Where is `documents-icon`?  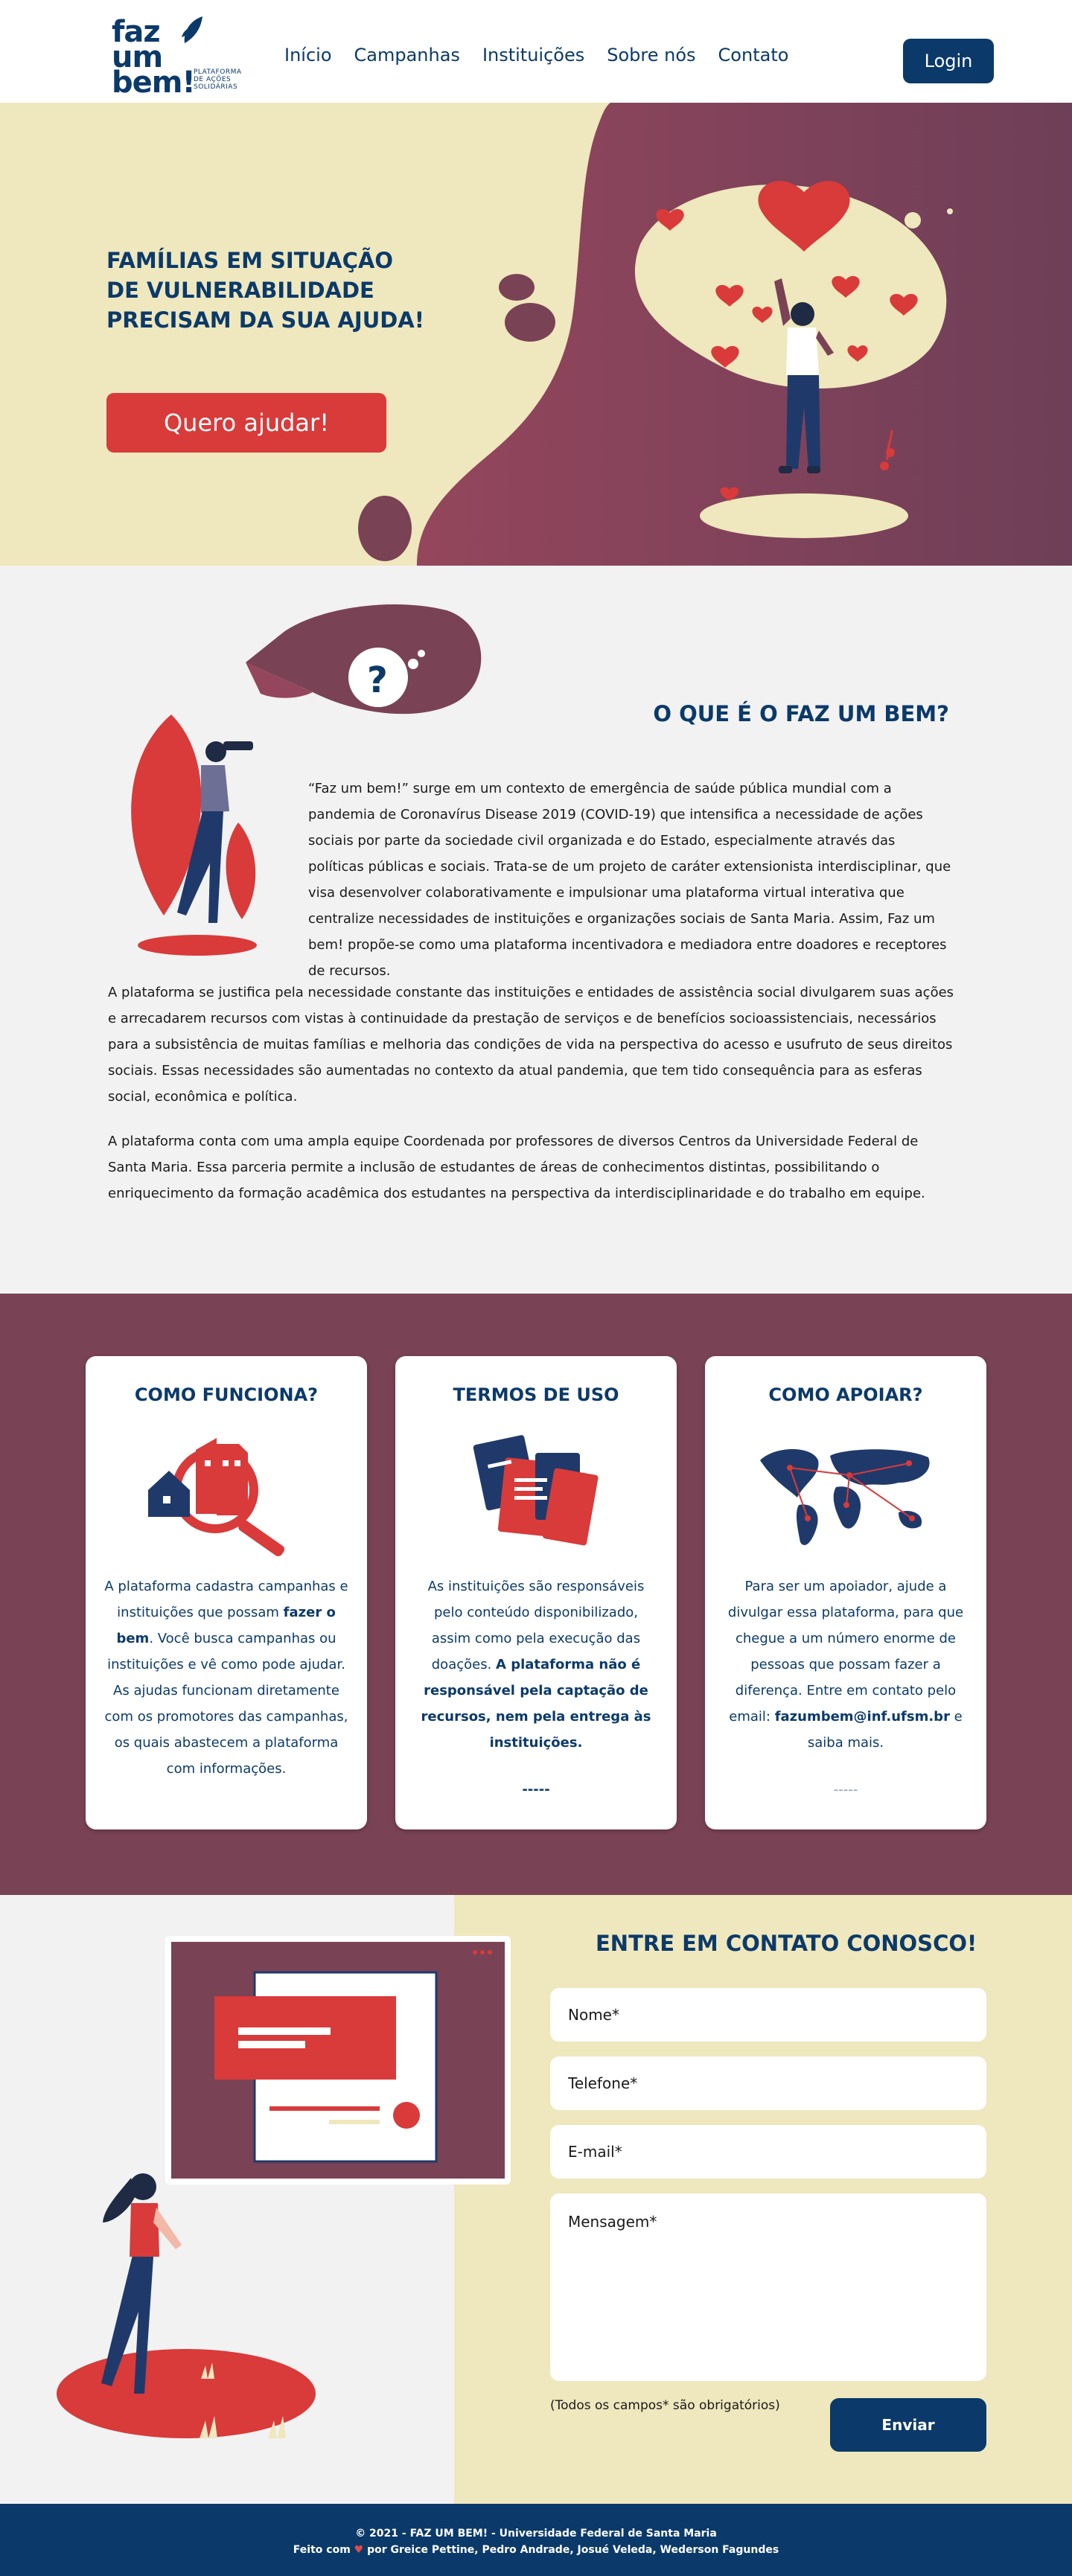
documents-icon is located at coordinates (536, 1491).